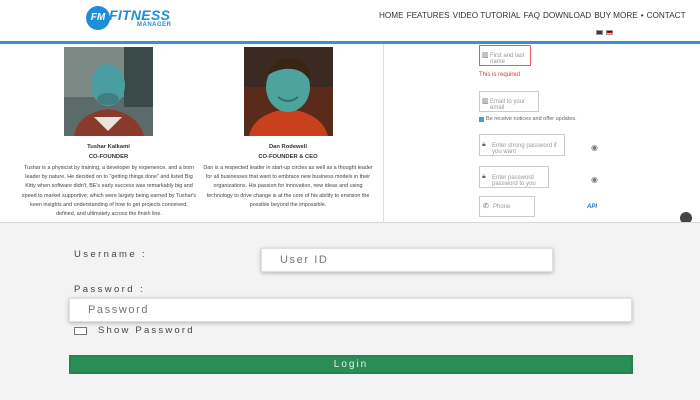 Image resolution: width=700 pixels, height=400 pixels. What do you see at coordinates (616, 15) in the screenshot?
I see `nav-buy-more: BUY MORE` at bounding box center [616, 15].